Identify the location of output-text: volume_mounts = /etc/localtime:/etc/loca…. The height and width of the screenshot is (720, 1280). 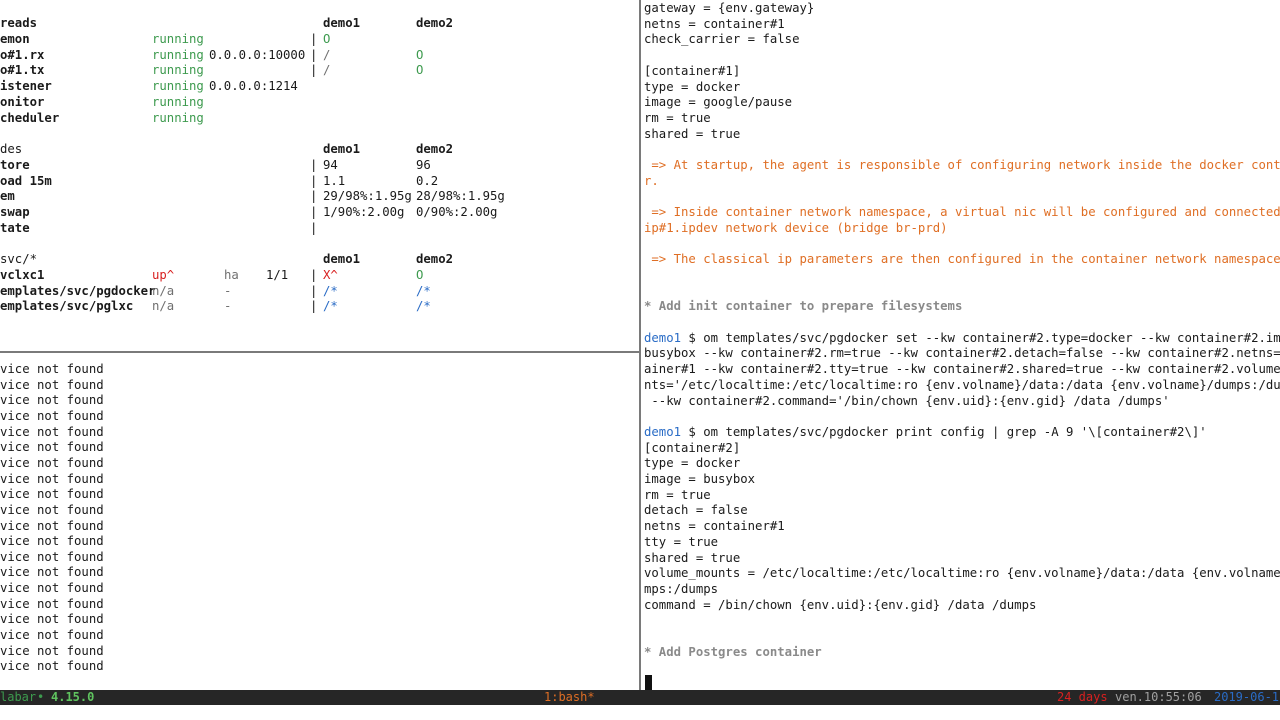
(962, 573).